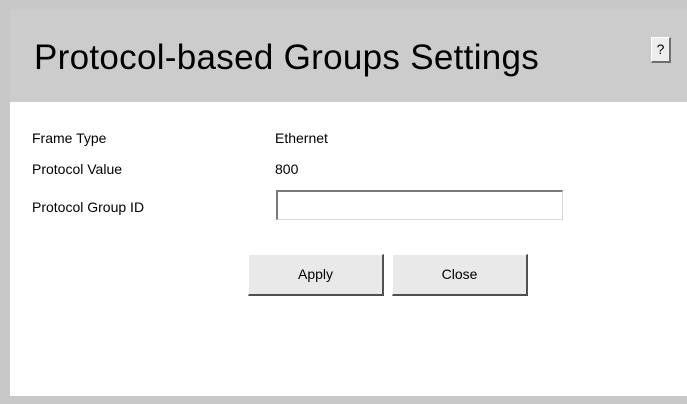 The height and width of the screenshot is (404, 687). What do you see at coordinates (661, 50) in the screenshot?
I see `help-button: ?` at bounding box center [661, 50].